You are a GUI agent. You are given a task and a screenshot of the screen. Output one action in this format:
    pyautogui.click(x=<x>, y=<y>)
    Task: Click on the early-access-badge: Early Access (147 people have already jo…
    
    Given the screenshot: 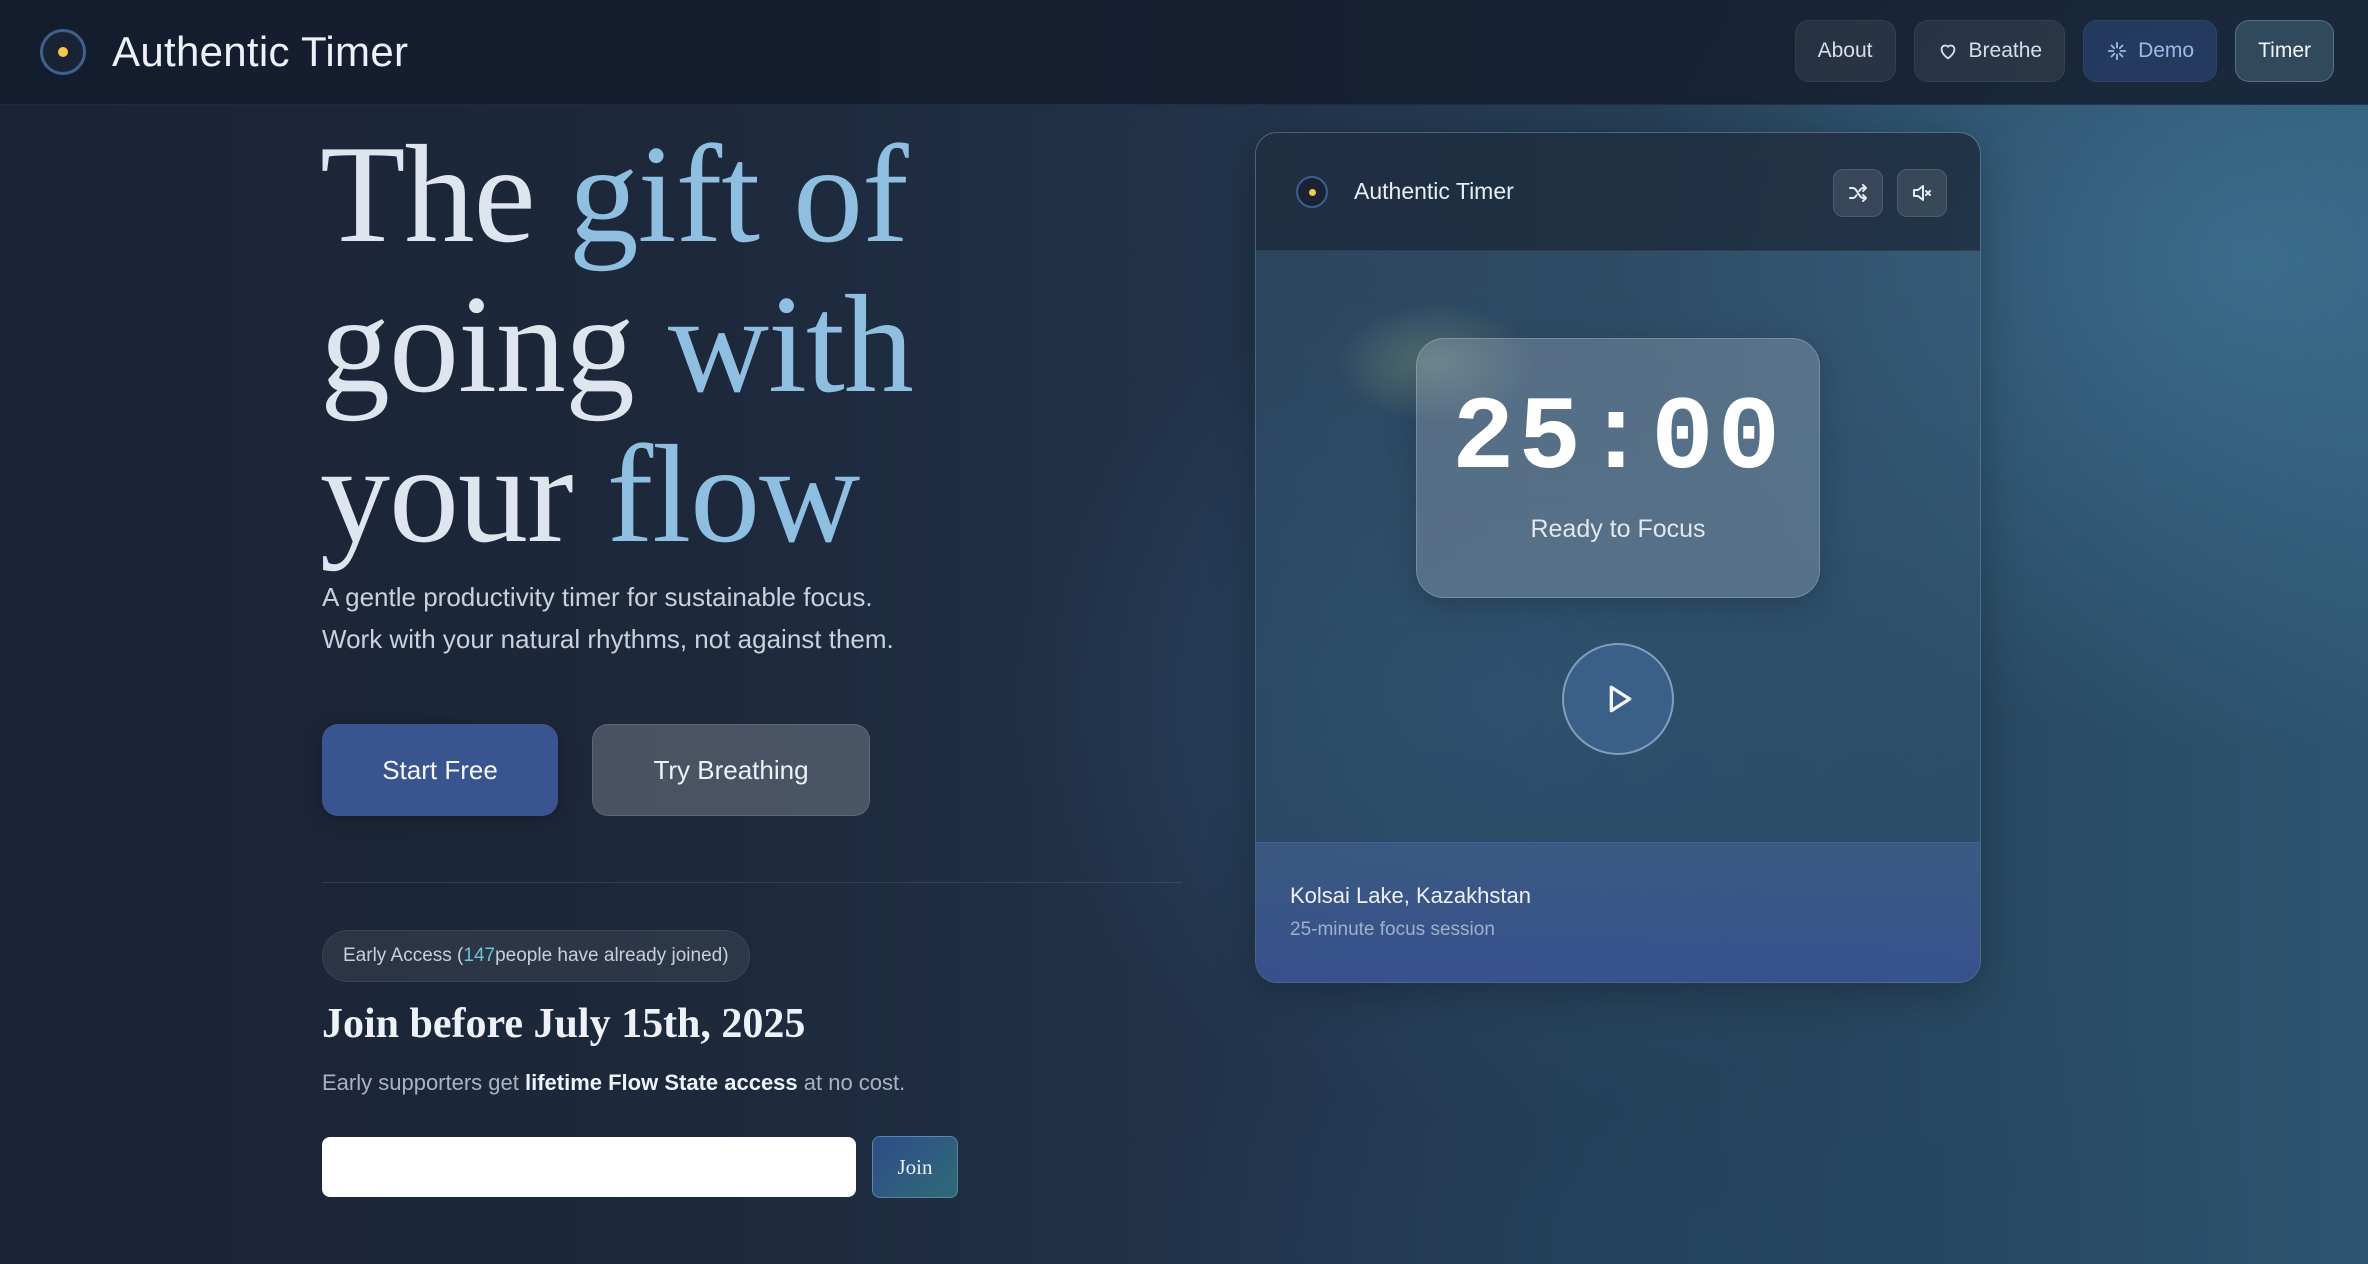 What is the action you would take?
    pyautogui.click(x=536, y=956)
    